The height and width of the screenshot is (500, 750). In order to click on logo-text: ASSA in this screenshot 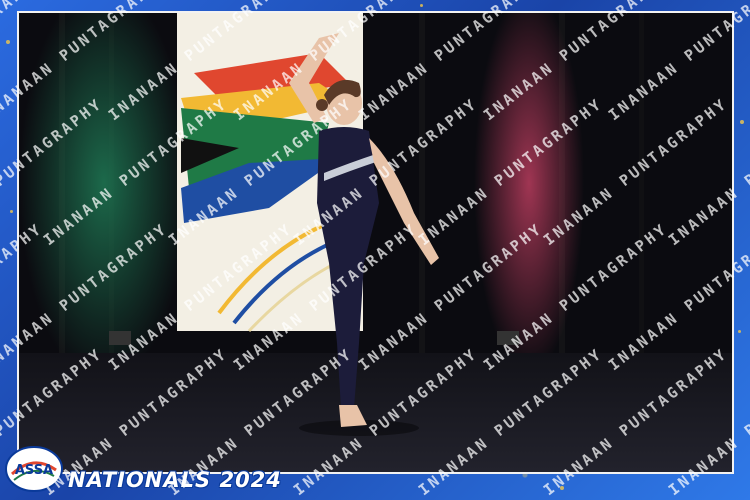, I will do `click(34, 470)`.